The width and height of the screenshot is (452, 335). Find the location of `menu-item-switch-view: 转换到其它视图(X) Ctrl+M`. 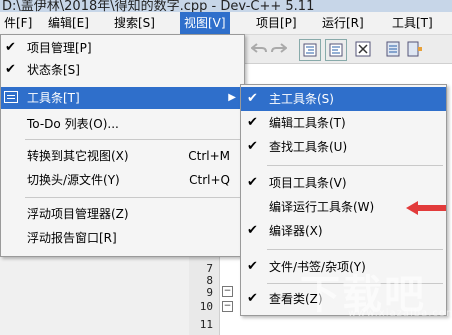

menu-item-switch-view: 转换到其它视图(X) Ctrl+M is located at coordinates (122, 156).